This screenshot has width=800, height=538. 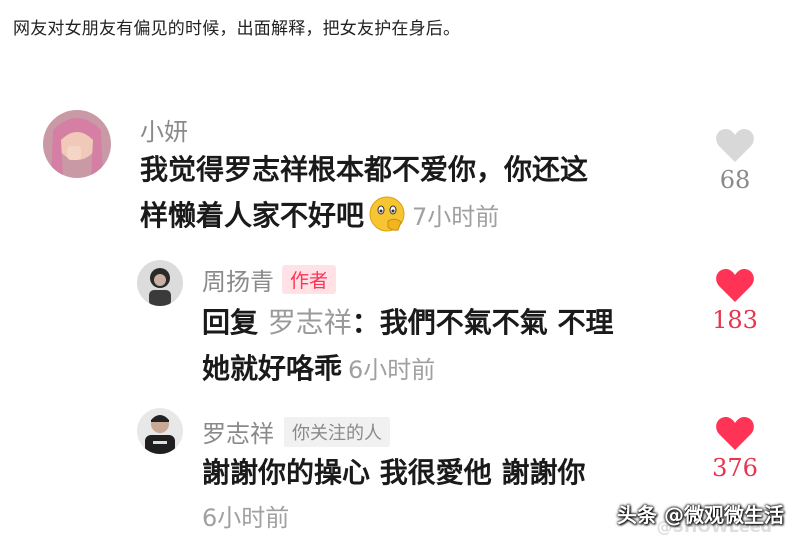 What do you see at coordinates (337, 432) in the screenshot?
I see `following-badge: 你关注的人` at bounding box center [337, 432].